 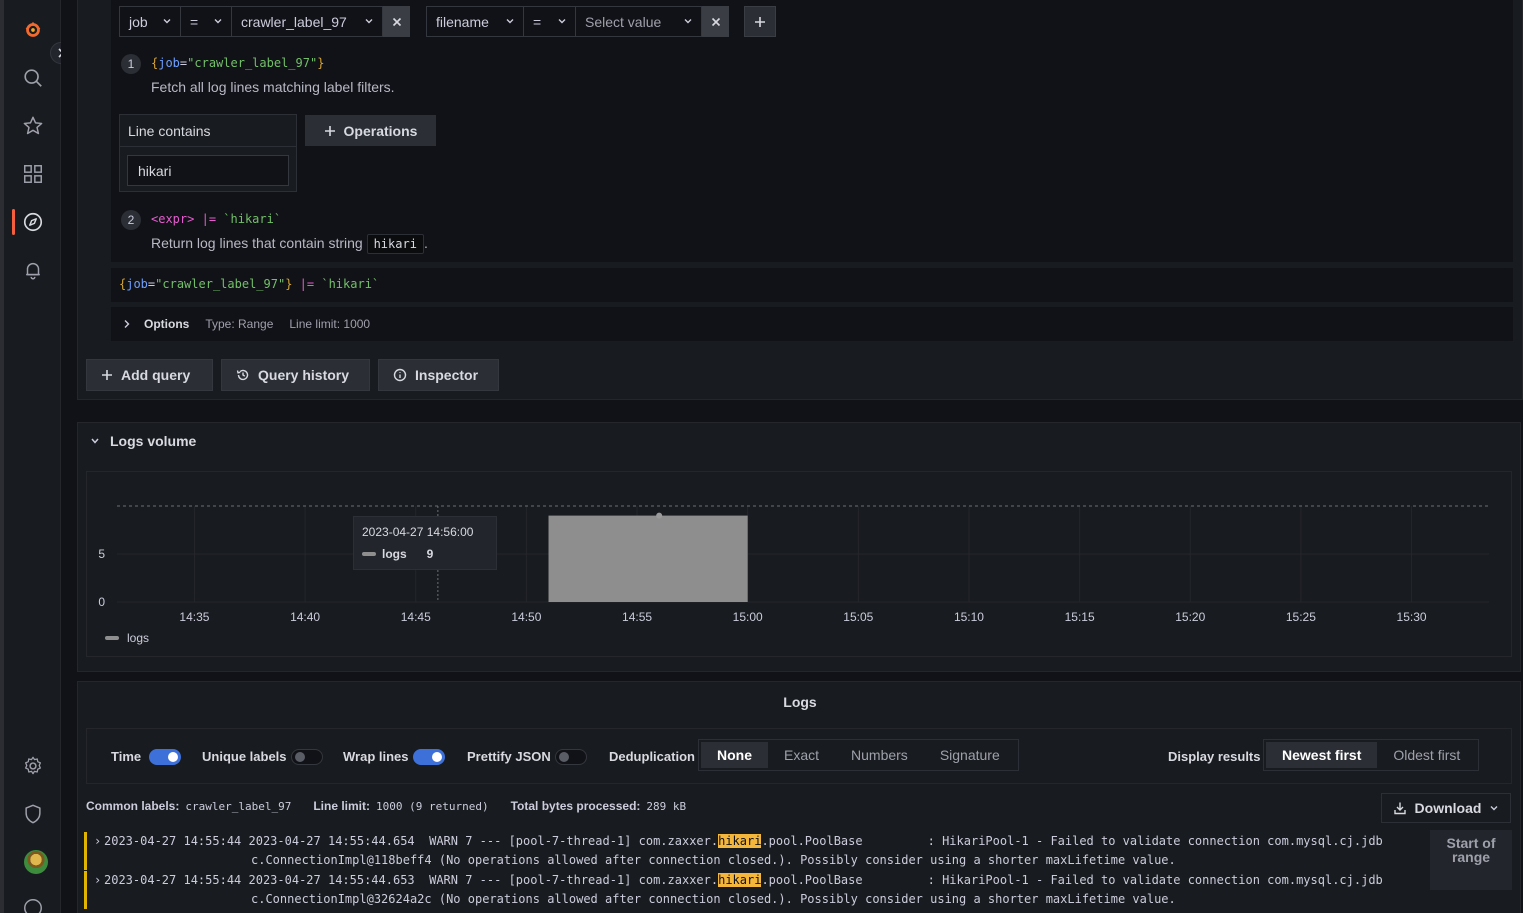 I want to click on button-label: Add query, so click(x=156, y=375).